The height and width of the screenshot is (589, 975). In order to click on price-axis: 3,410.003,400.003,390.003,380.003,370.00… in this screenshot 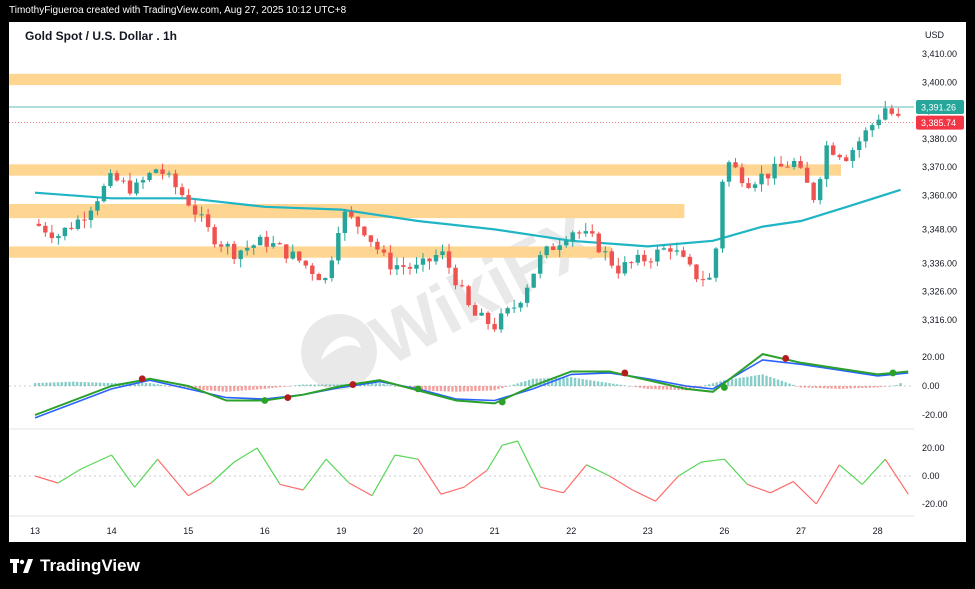, I will do `click(940, 187)`.